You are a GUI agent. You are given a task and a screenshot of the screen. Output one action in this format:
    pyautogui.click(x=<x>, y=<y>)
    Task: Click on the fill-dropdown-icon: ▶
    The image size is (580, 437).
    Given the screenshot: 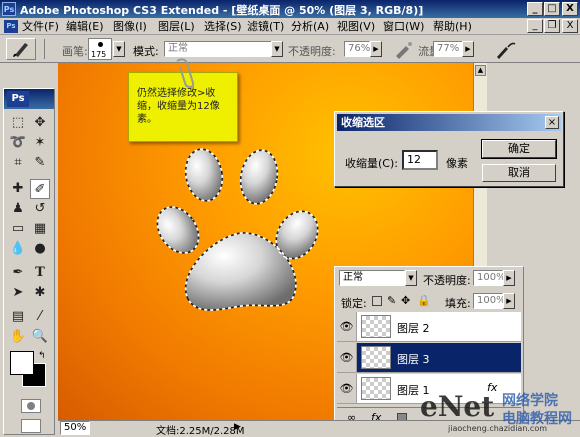 What is the action you would take?
    pyautogui.click(x=509, y=301)
    